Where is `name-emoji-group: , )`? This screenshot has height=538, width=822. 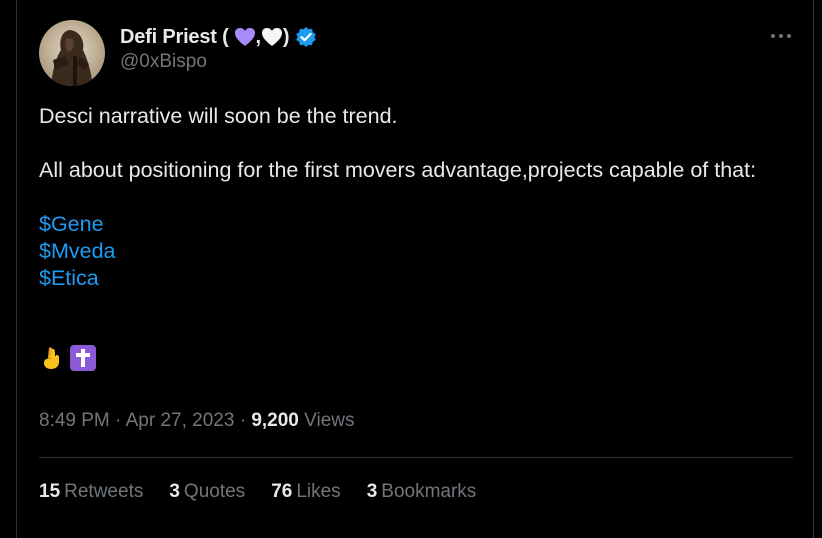
name-emoji-group: , ) is located at coordinates (262, 37).